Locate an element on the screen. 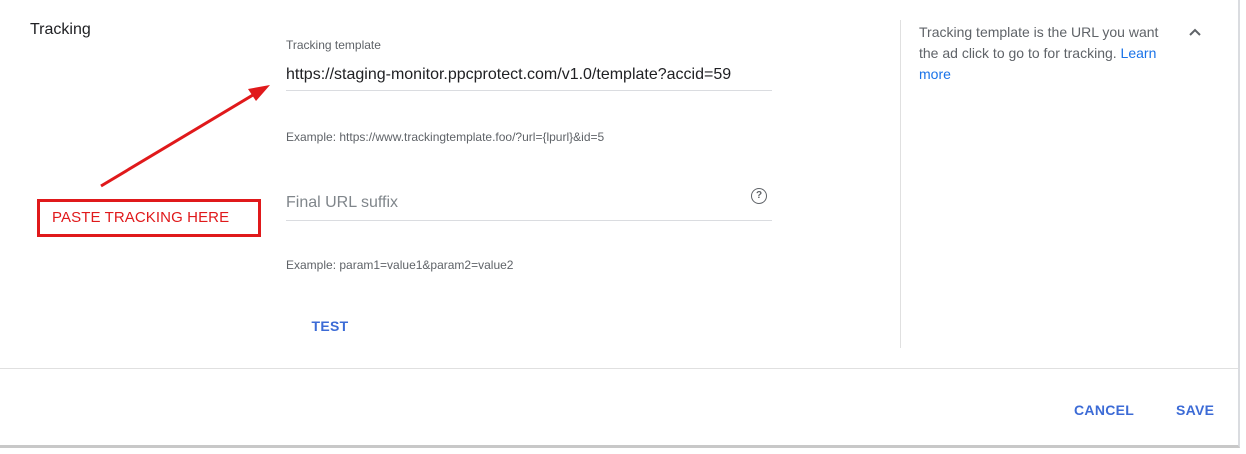 This screenshot has width=1246, height=454. test-button: TEST is located at coordinates (330, 326).